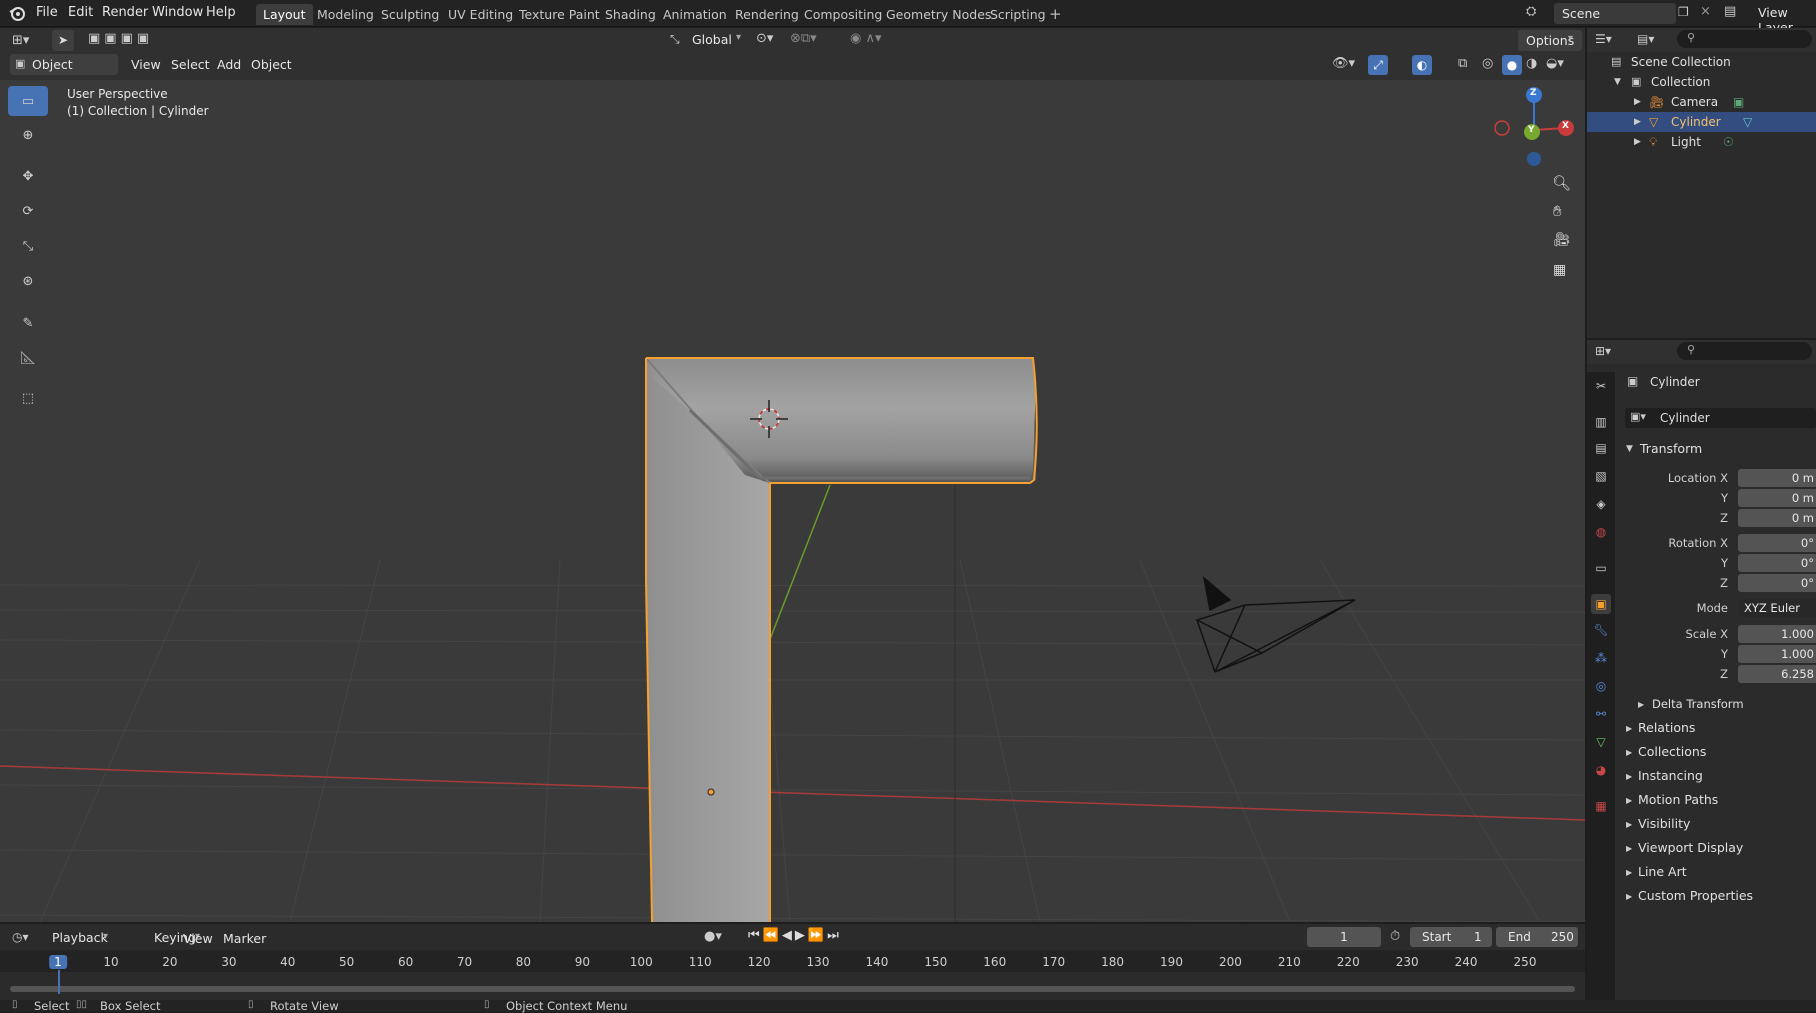 This screenshot has height=1013, width=1816. What do you see at coordinates (28, 211) in the screenshot?
I see `rotate-icon: ⟳` at bounding box center [28, 211].